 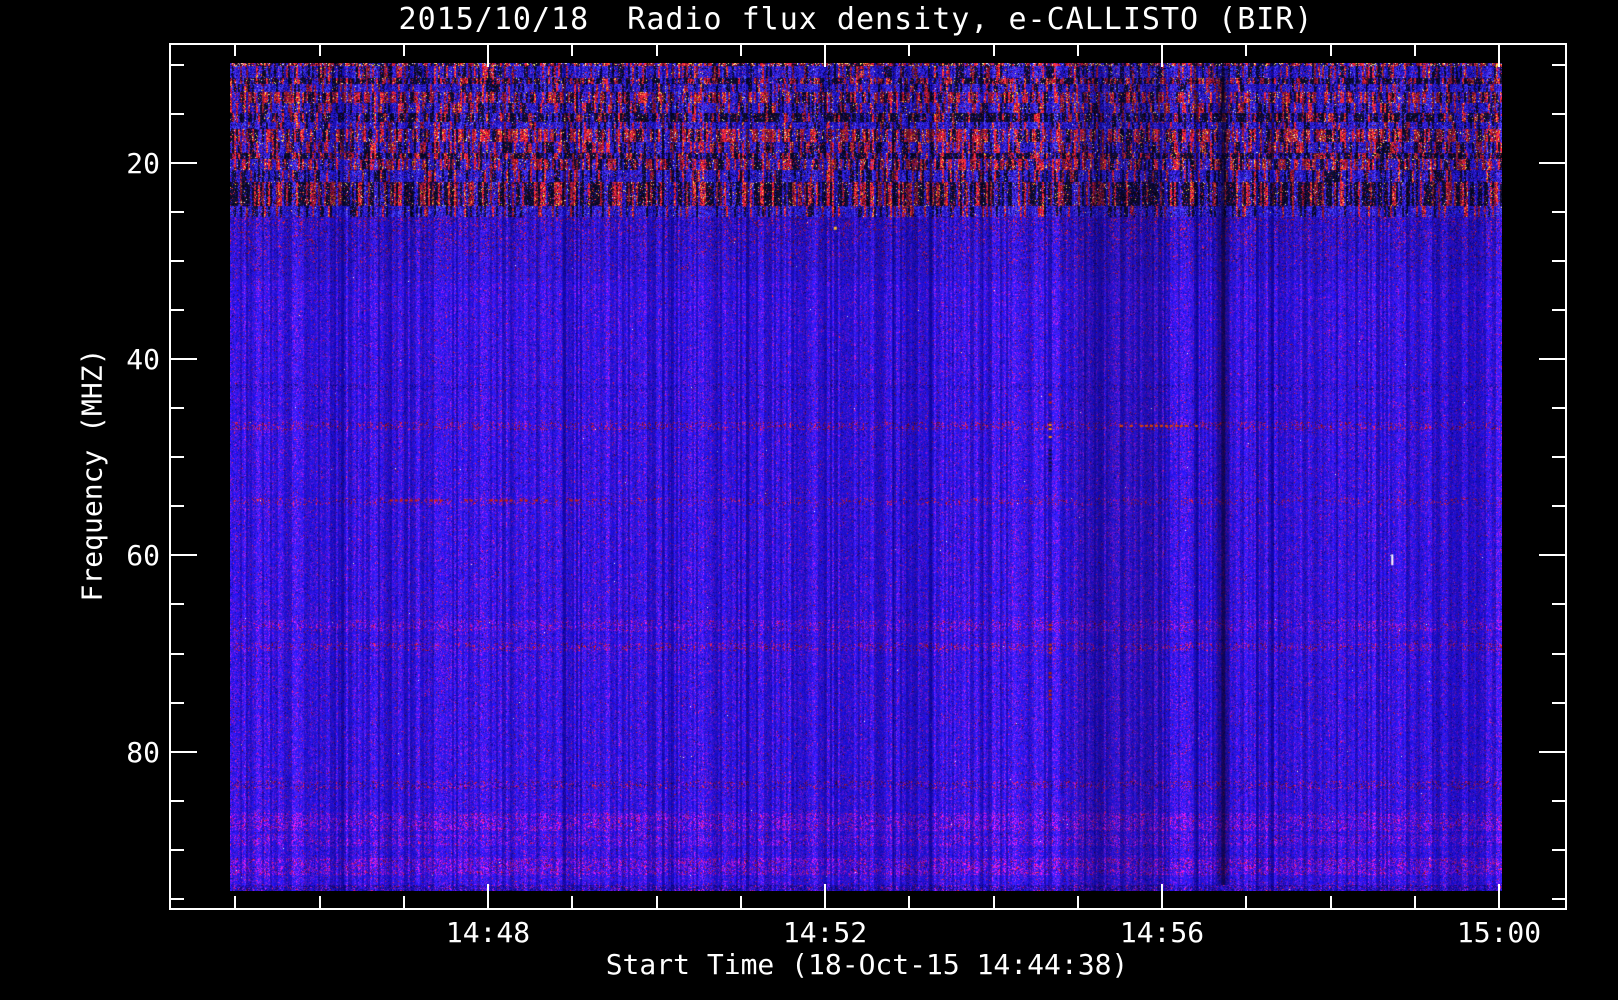 I want to click on x-tick-label: 14:48, so click(x=488, y=932).